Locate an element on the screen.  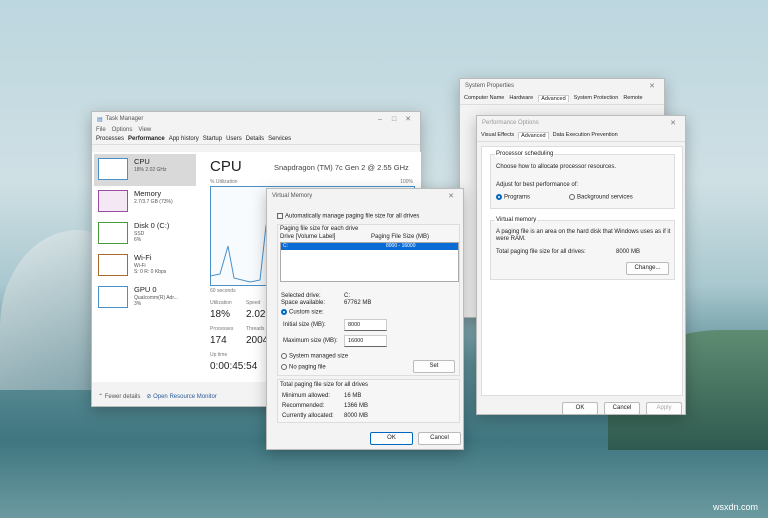
label: No paging file is located at coordinates (307, 367).